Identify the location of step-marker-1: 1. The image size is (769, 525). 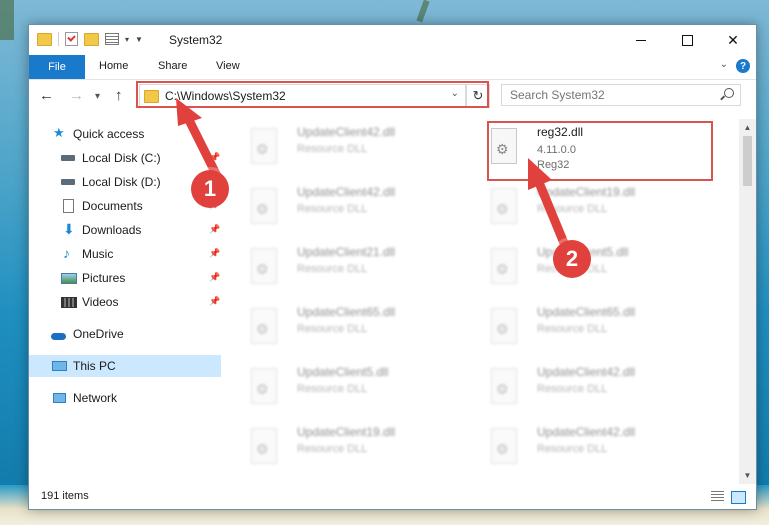
(210, 189).